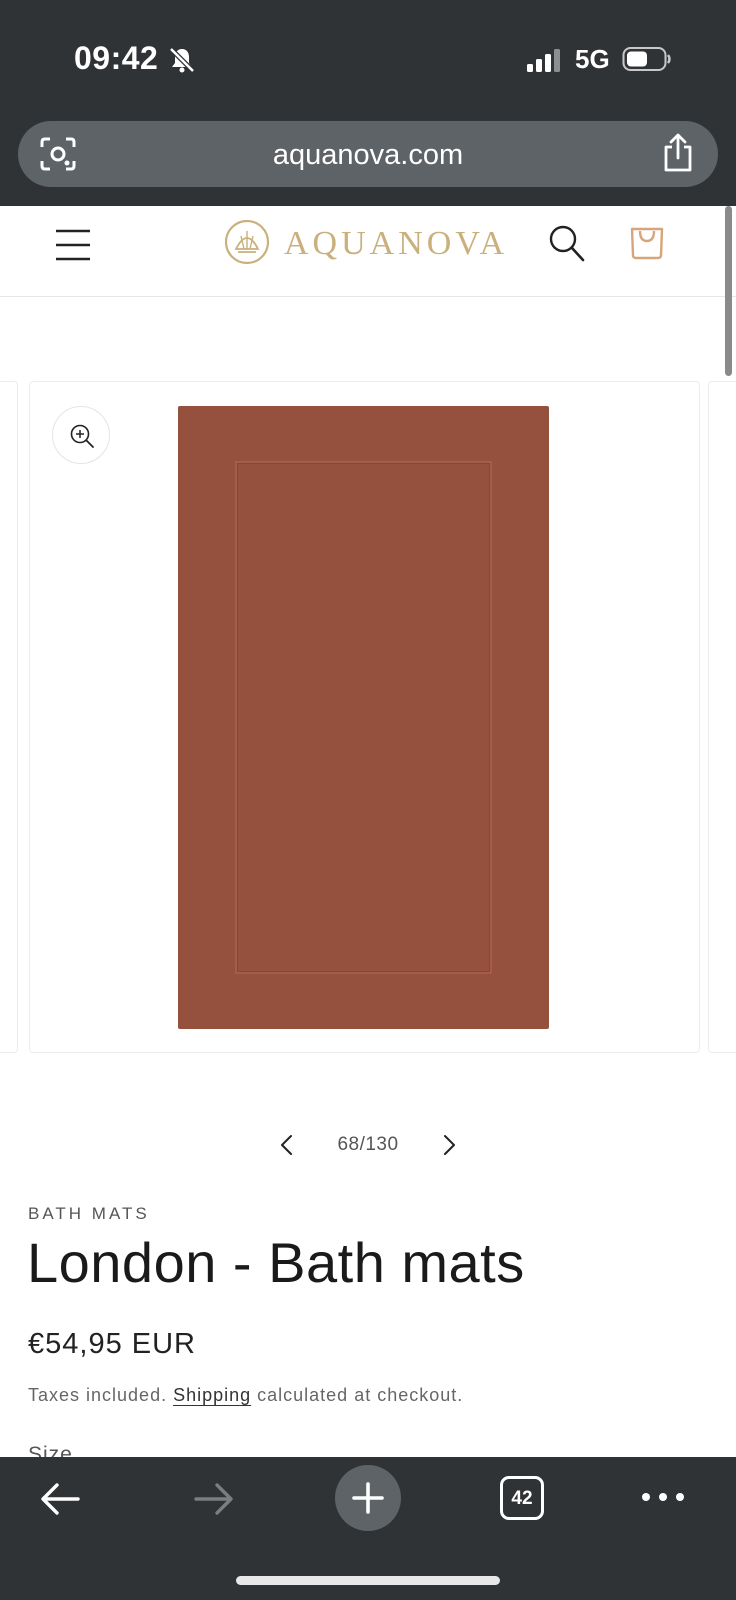 Image resolution: width=736 pixels, height=1600 pixels. I want to click on previous-slide-peek, so click(9, 717).